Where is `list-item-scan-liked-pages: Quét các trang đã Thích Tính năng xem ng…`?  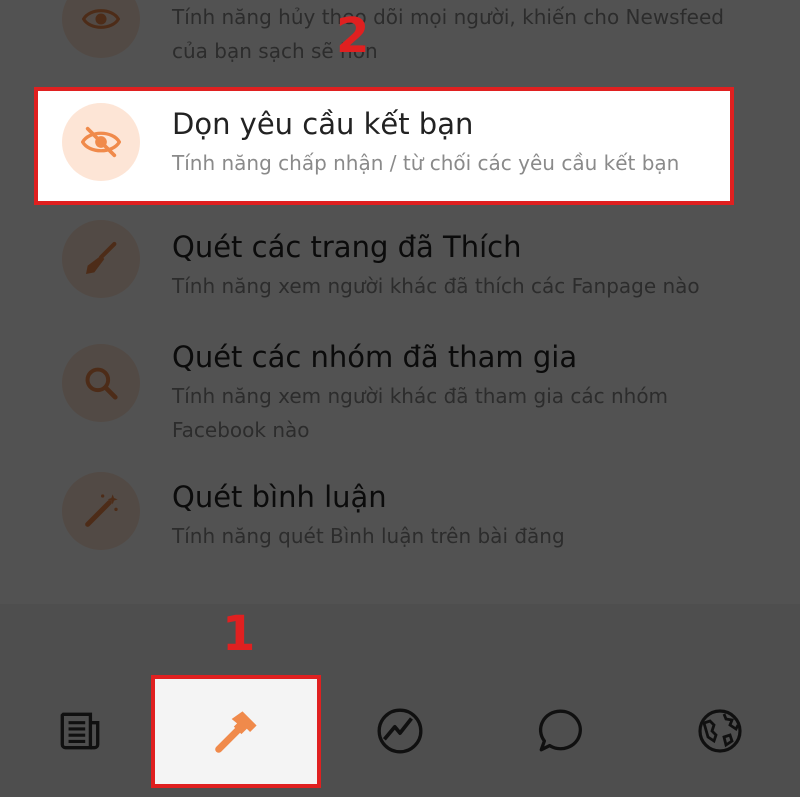 list-item-scan-liked-pages: Quét các trang đã Thích Tính năng xem ng… is located at coordinates (400, 262).